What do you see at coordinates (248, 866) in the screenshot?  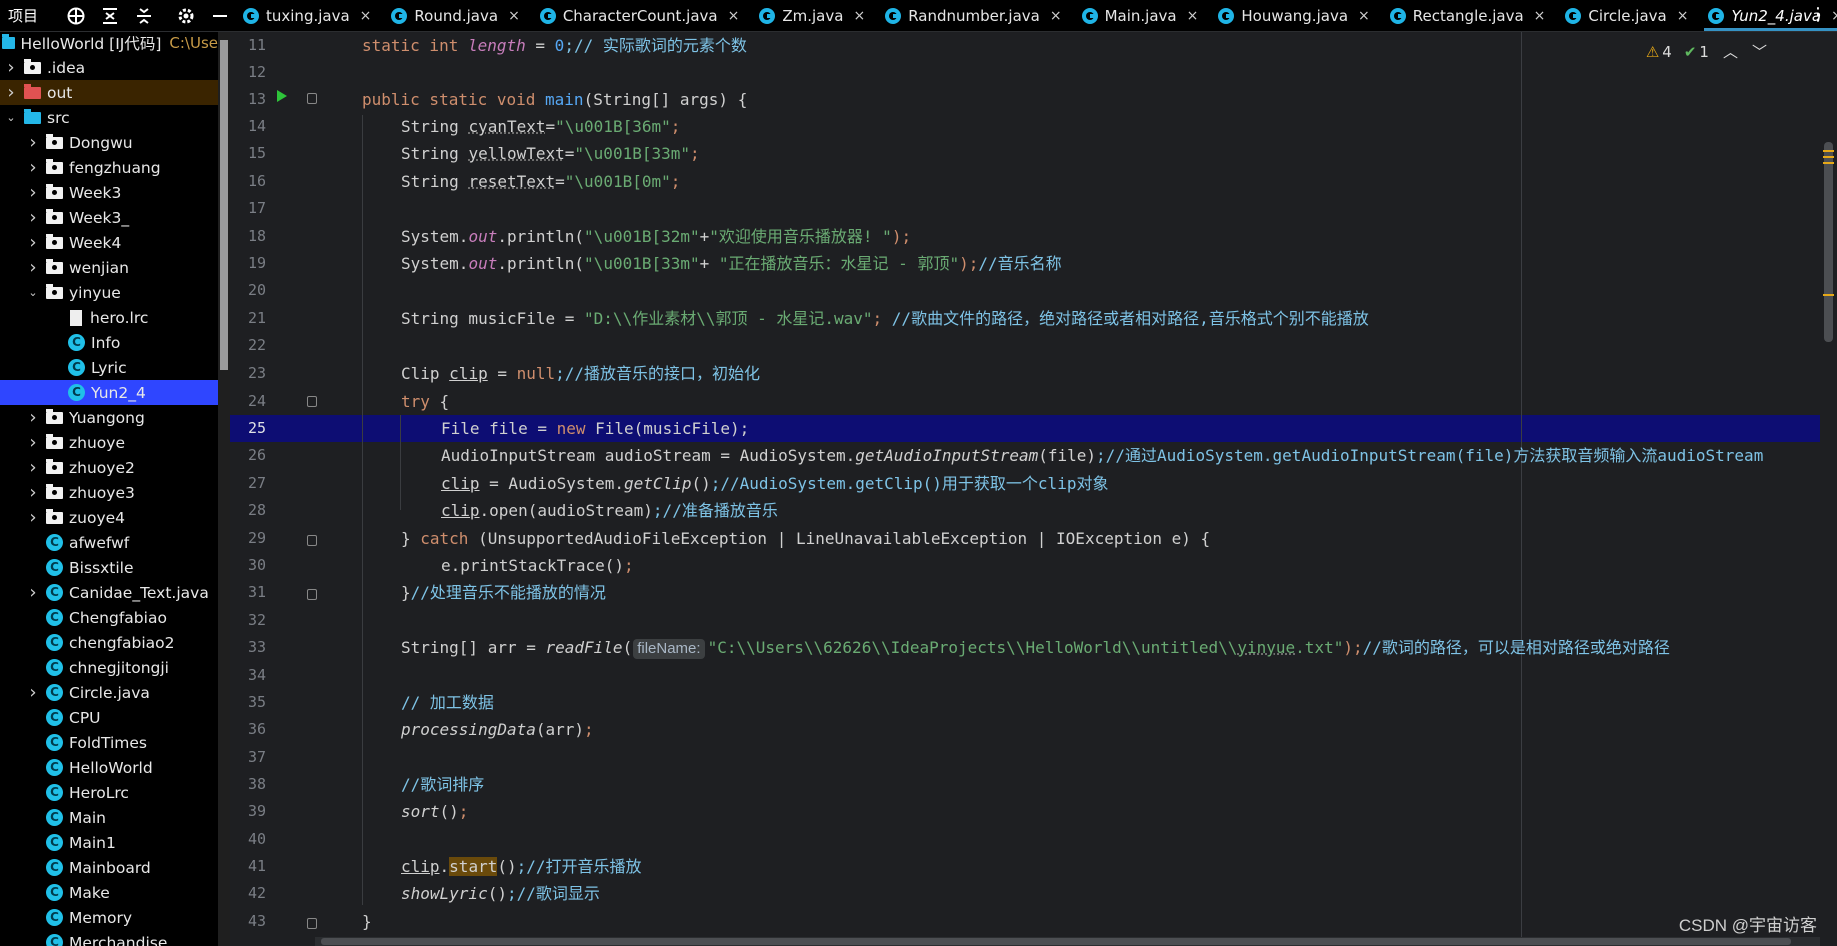 I see `line-number: 41` at bounding box center [248, 866].